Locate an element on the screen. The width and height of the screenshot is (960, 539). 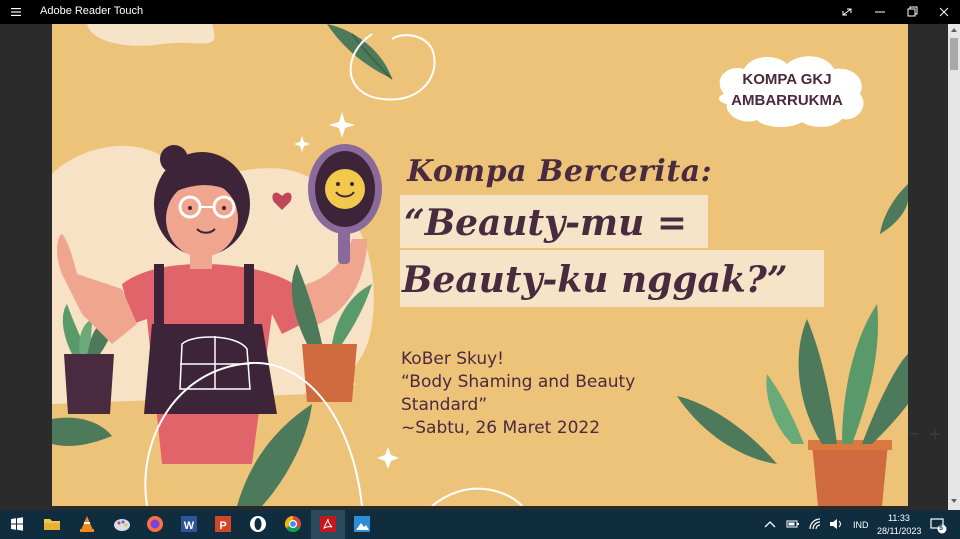
body-line2: “Body Shaming and Beauty is located at coordinates (518, 382).